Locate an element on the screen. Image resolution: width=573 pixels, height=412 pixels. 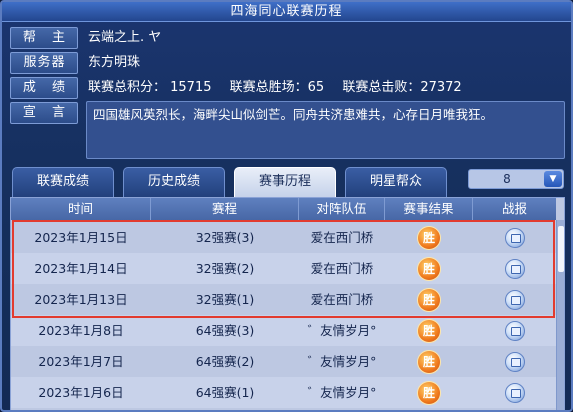
row-round: 64强赛(1) is located at coordinates (225, 392).